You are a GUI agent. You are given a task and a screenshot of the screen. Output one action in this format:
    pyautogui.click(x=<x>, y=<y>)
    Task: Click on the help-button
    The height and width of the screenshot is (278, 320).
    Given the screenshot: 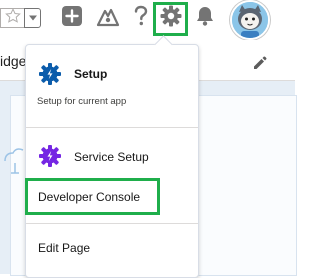 What is the action you would take?
    pyautogui.click(x=141, y=18)
    